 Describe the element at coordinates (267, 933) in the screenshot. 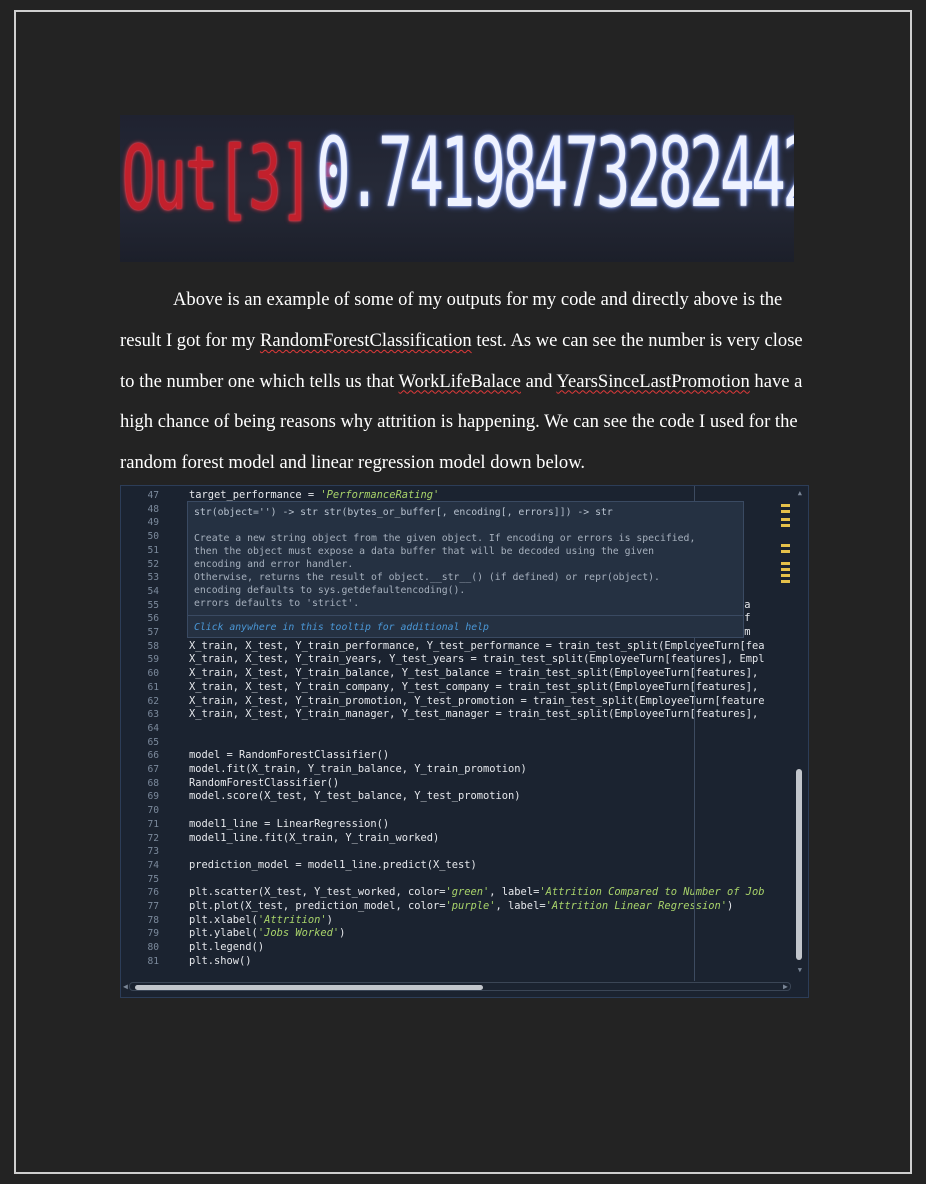

I see `code-line: plt.ylabel('Jobs Worked')` at that location.